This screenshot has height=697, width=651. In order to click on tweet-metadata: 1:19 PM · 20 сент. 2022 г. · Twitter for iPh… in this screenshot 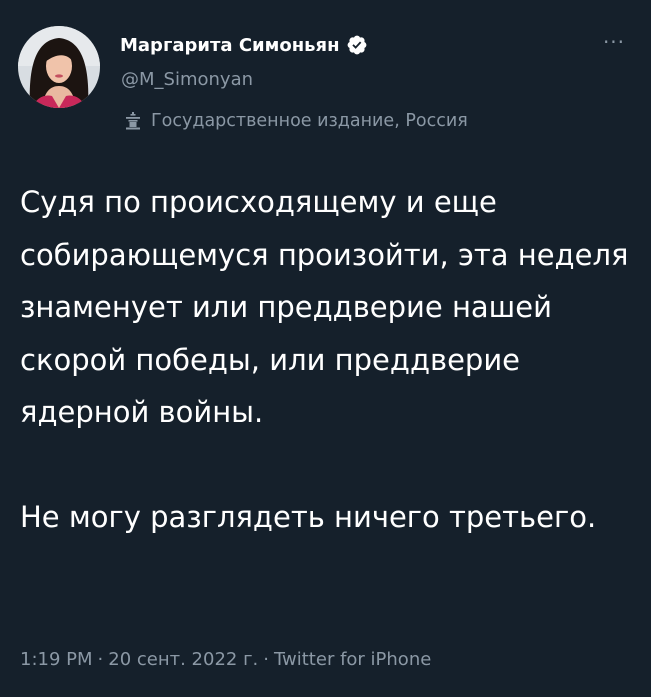, I will do `click(225, 659)`.